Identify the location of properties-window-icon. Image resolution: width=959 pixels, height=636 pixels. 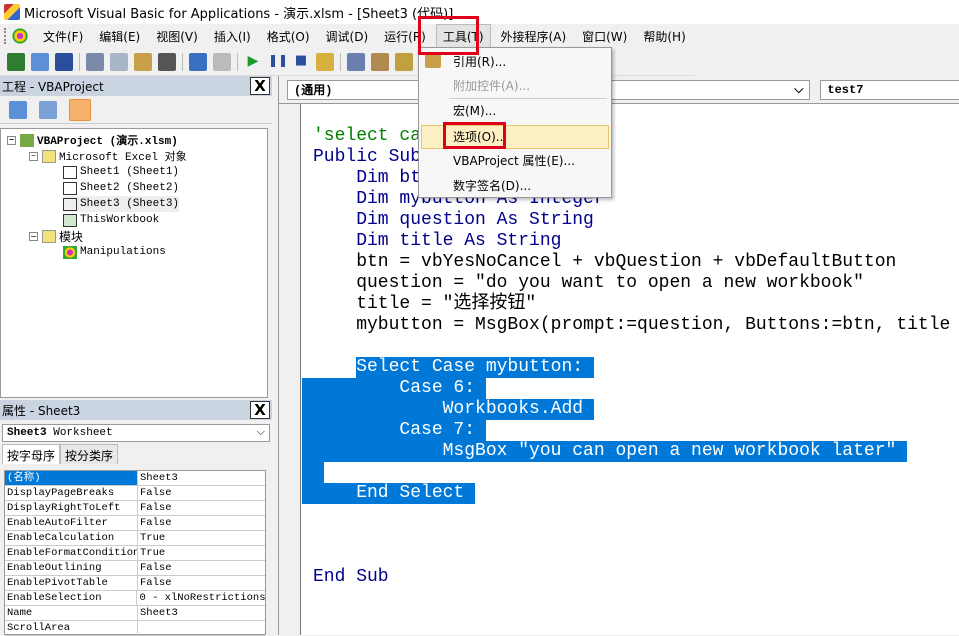
(380, 61).